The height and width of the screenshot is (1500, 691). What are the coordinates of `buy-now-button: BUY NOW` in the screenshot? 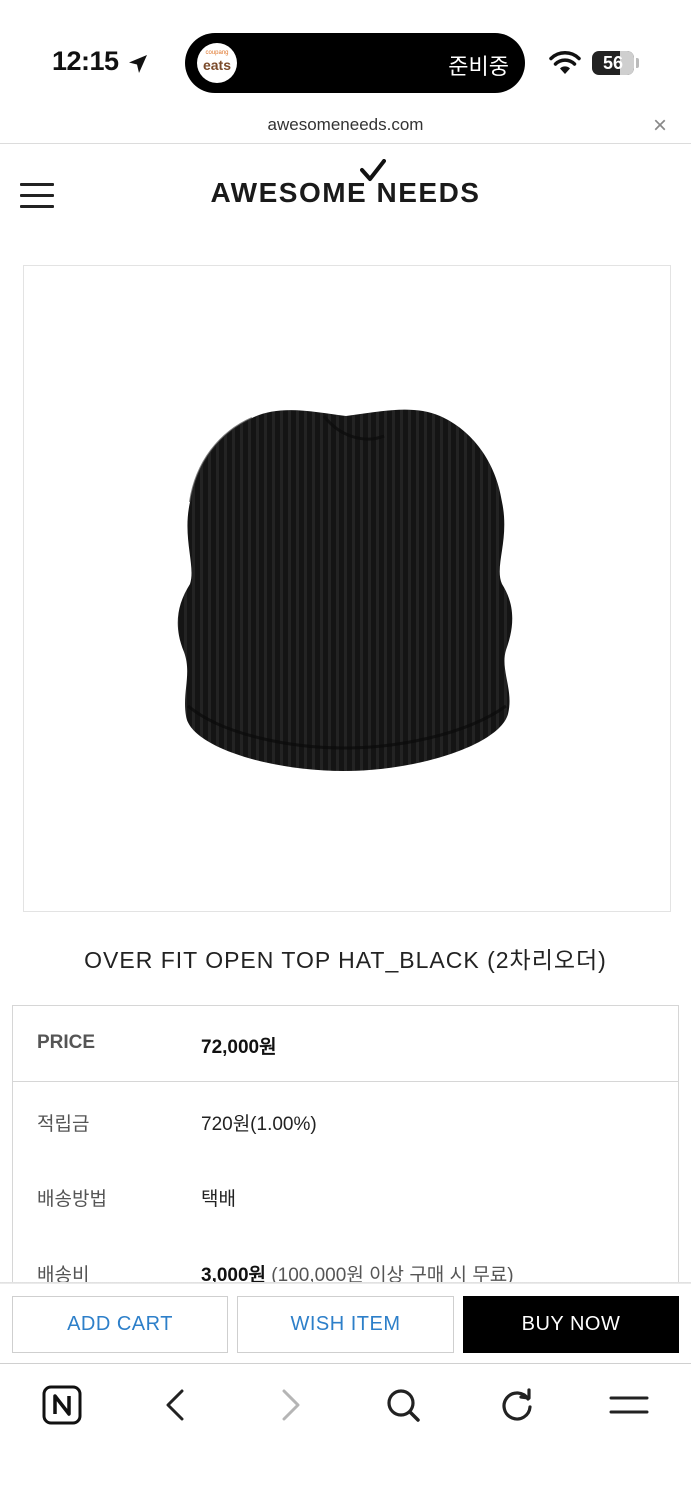 It's located at (571, 1324).